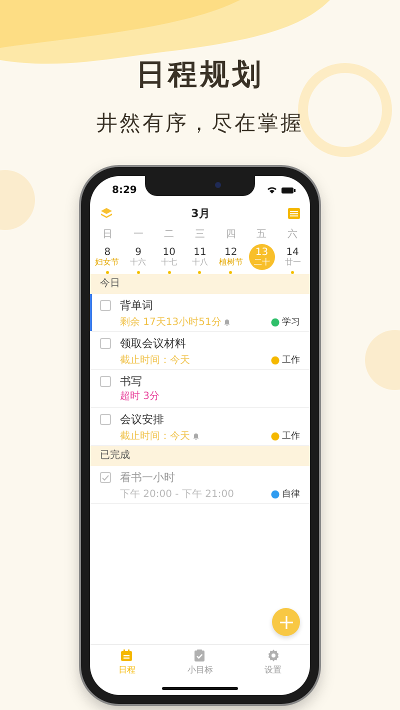 The height and width of the screenshot is (710, 400). What do you see at coordinates (291, 494) in the screenshot?
I see `tag-label: 自律` at bounding box center [291, 494].